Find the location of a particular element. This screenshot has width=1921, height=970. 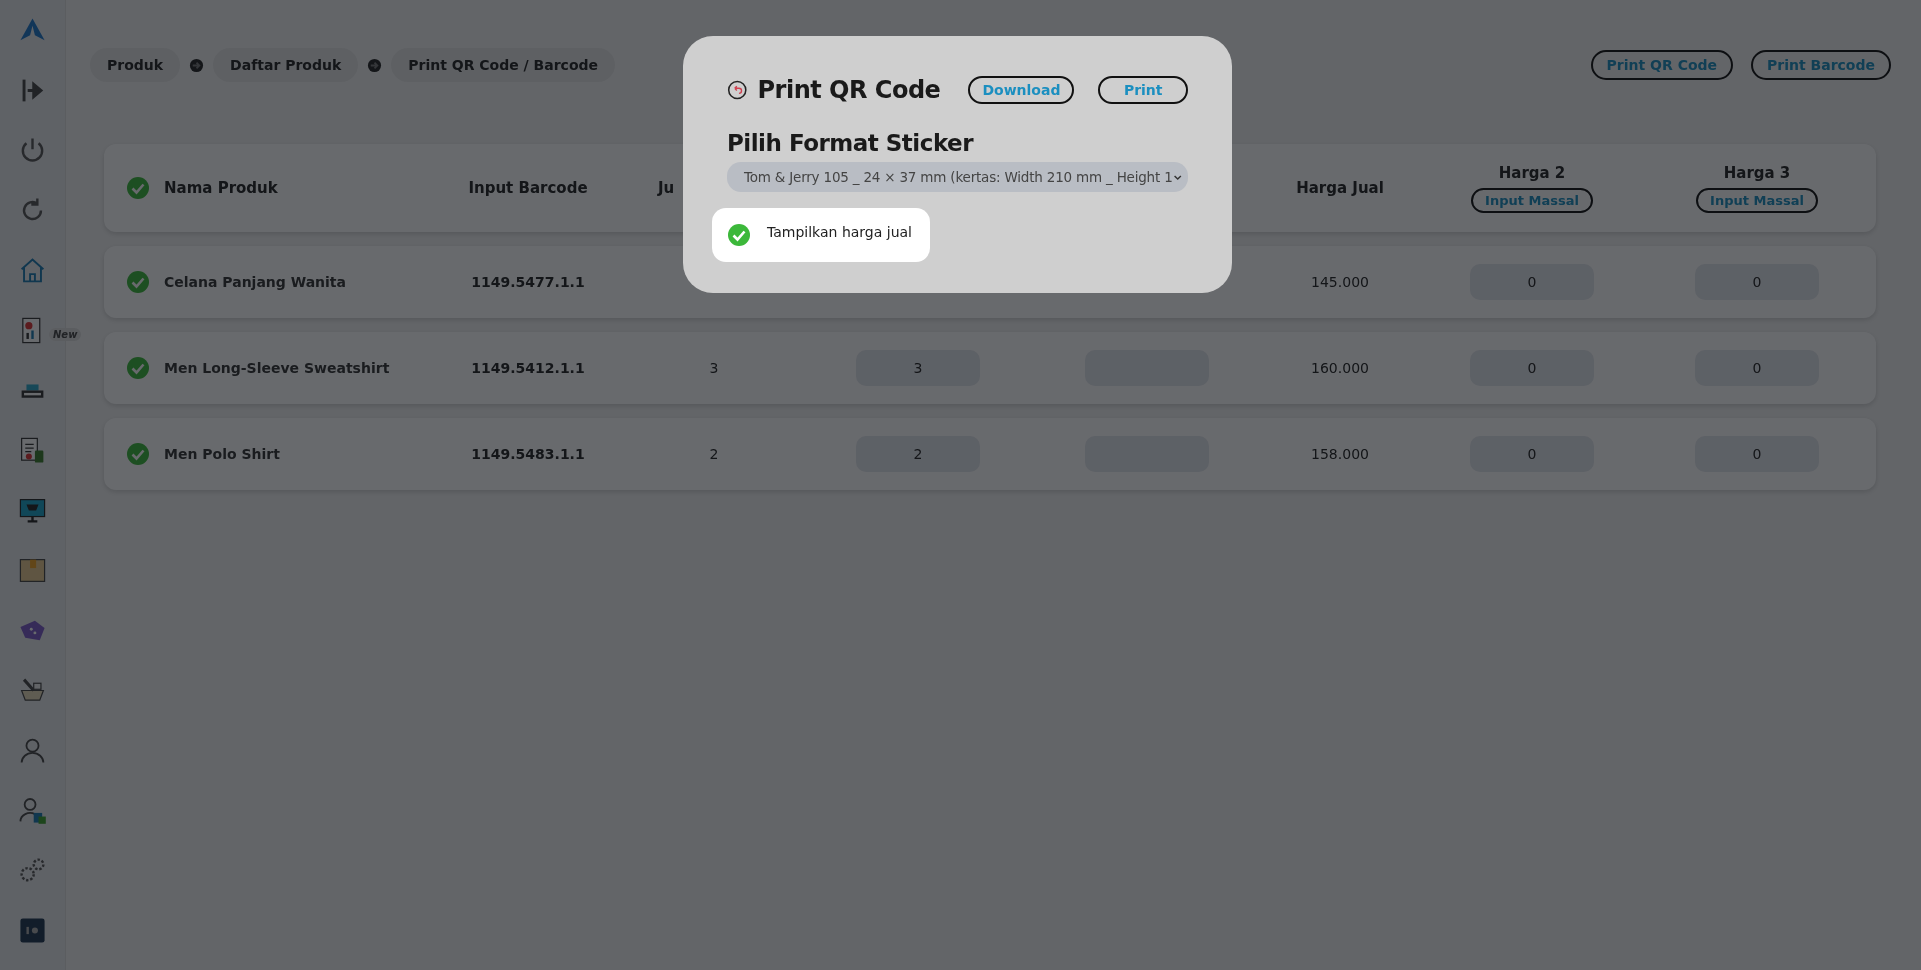

column-header: Harga 2 is located at coordinates (1532, 172).